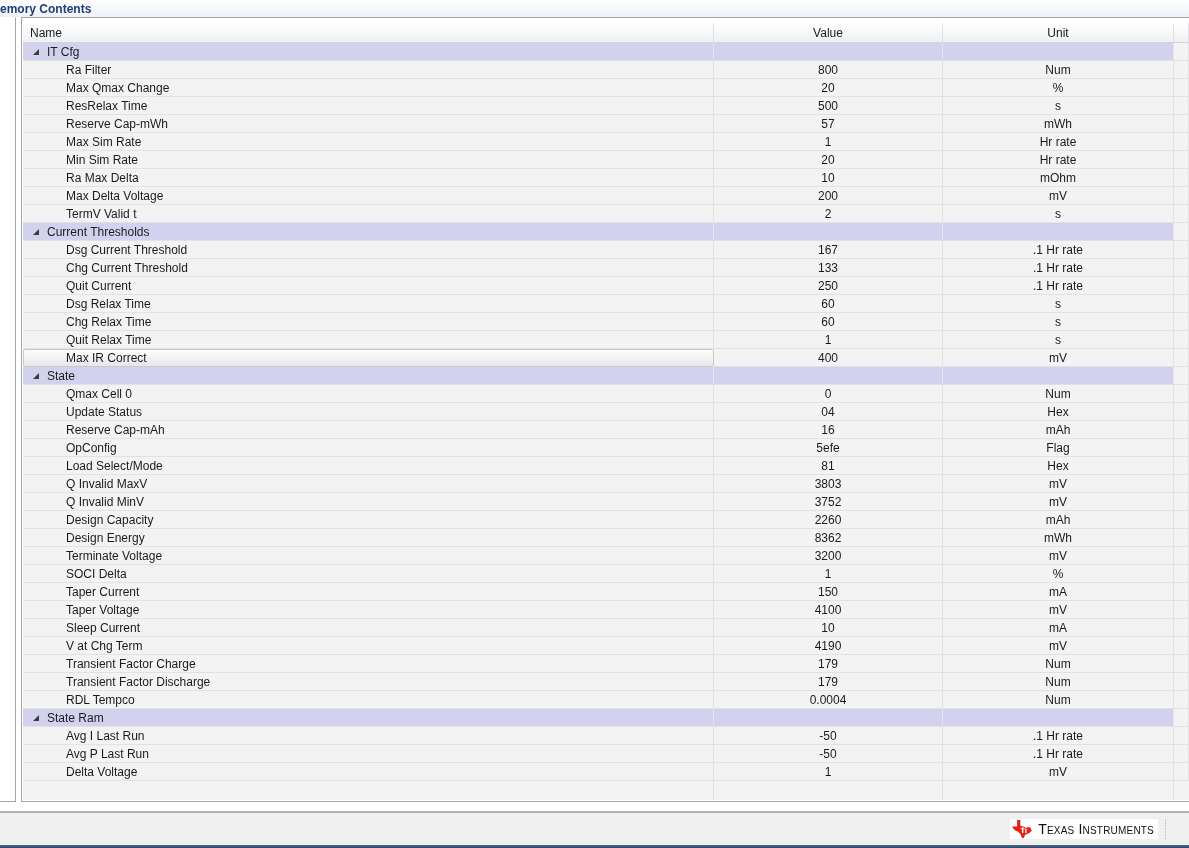  I want to click on grip-icon, so click(1165, 829).